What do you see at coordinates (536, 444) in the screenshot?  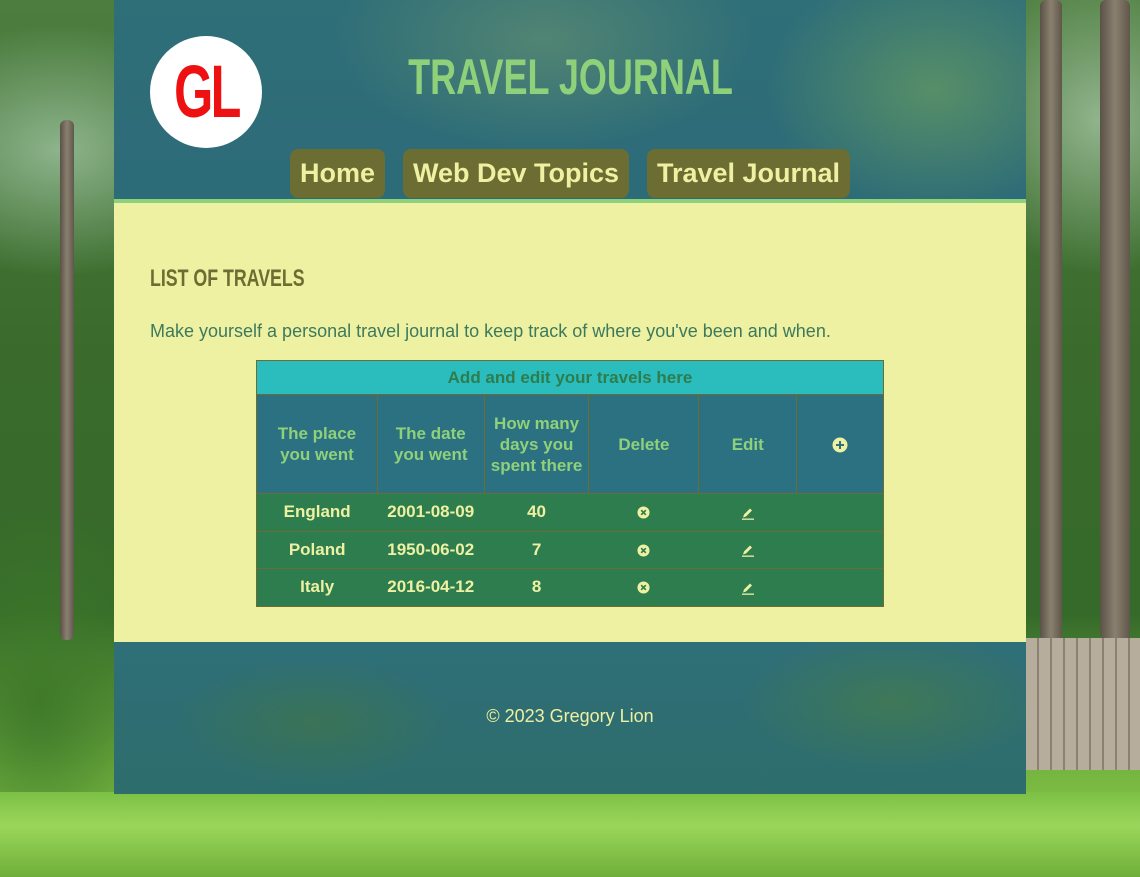 I see `header-days: How many days you spent there` at bounding box center [536, 444].